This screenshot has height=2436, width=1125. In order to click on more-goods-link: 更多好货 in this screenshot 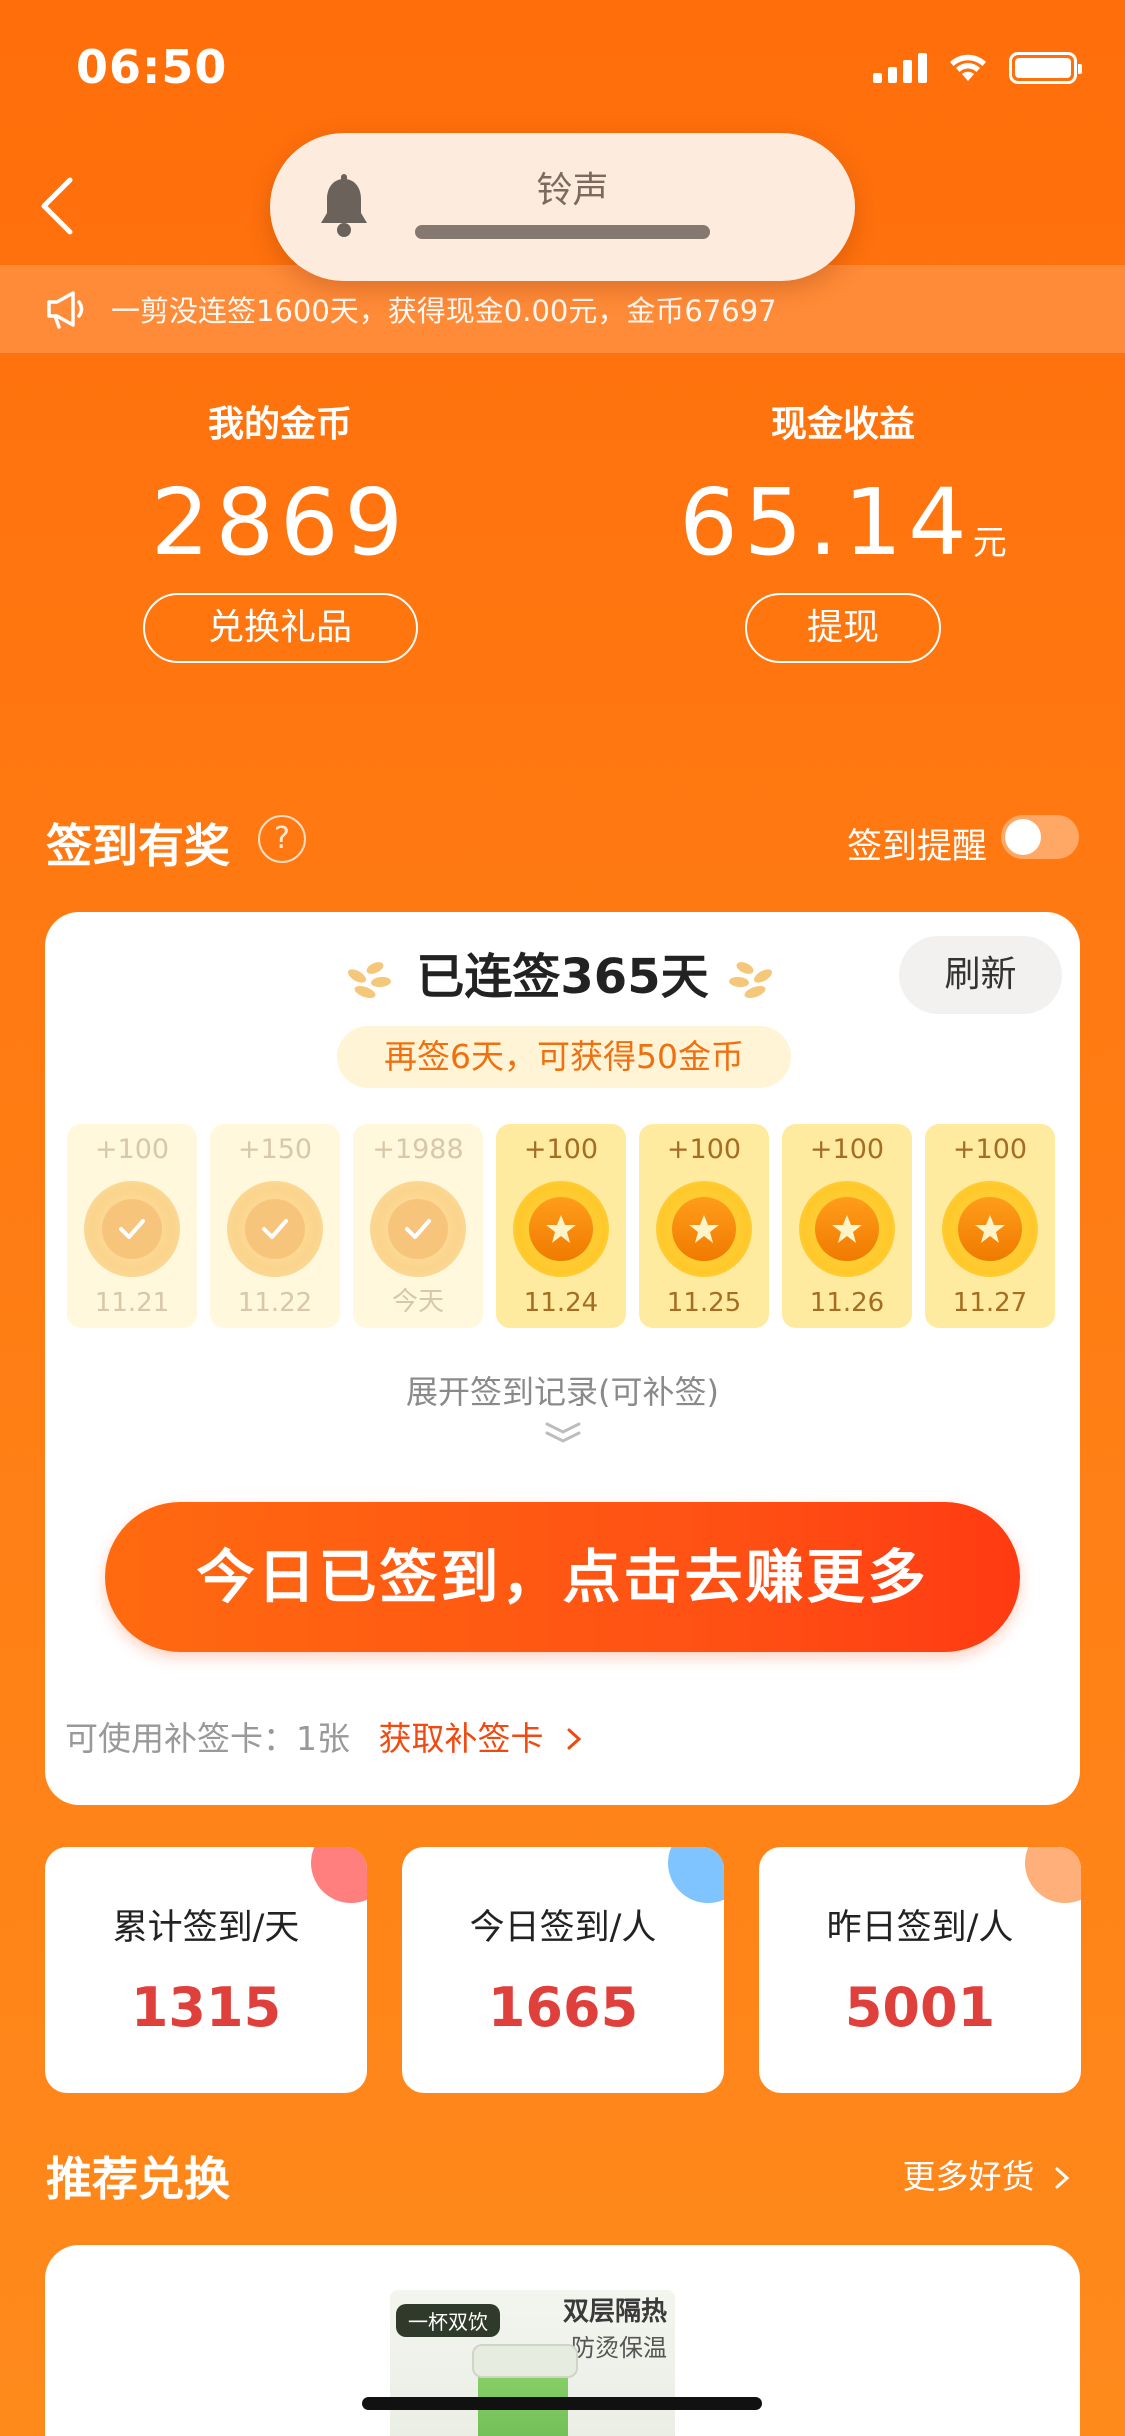, I will do `click(988, 2174)`.